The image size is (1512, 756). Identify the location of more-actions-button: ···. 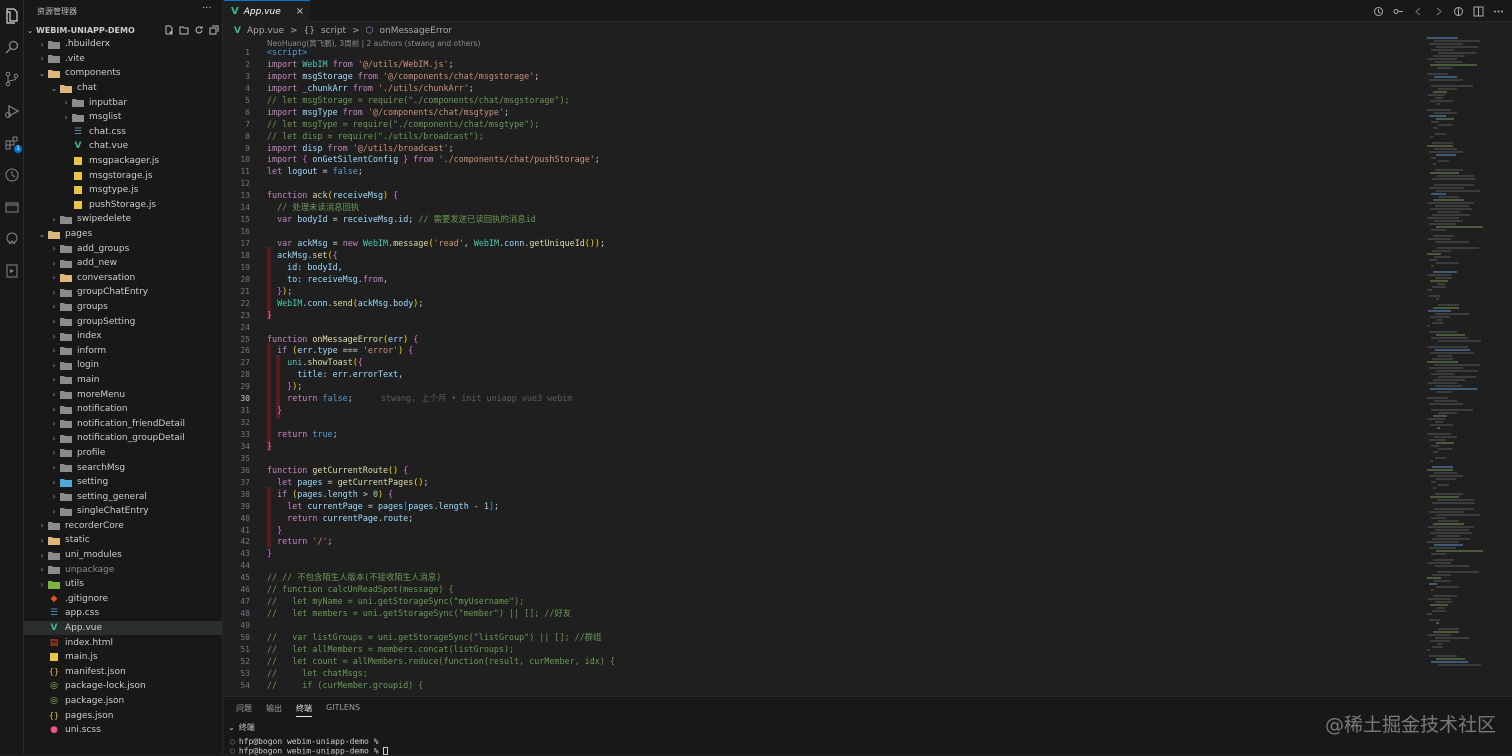
(207, 8).